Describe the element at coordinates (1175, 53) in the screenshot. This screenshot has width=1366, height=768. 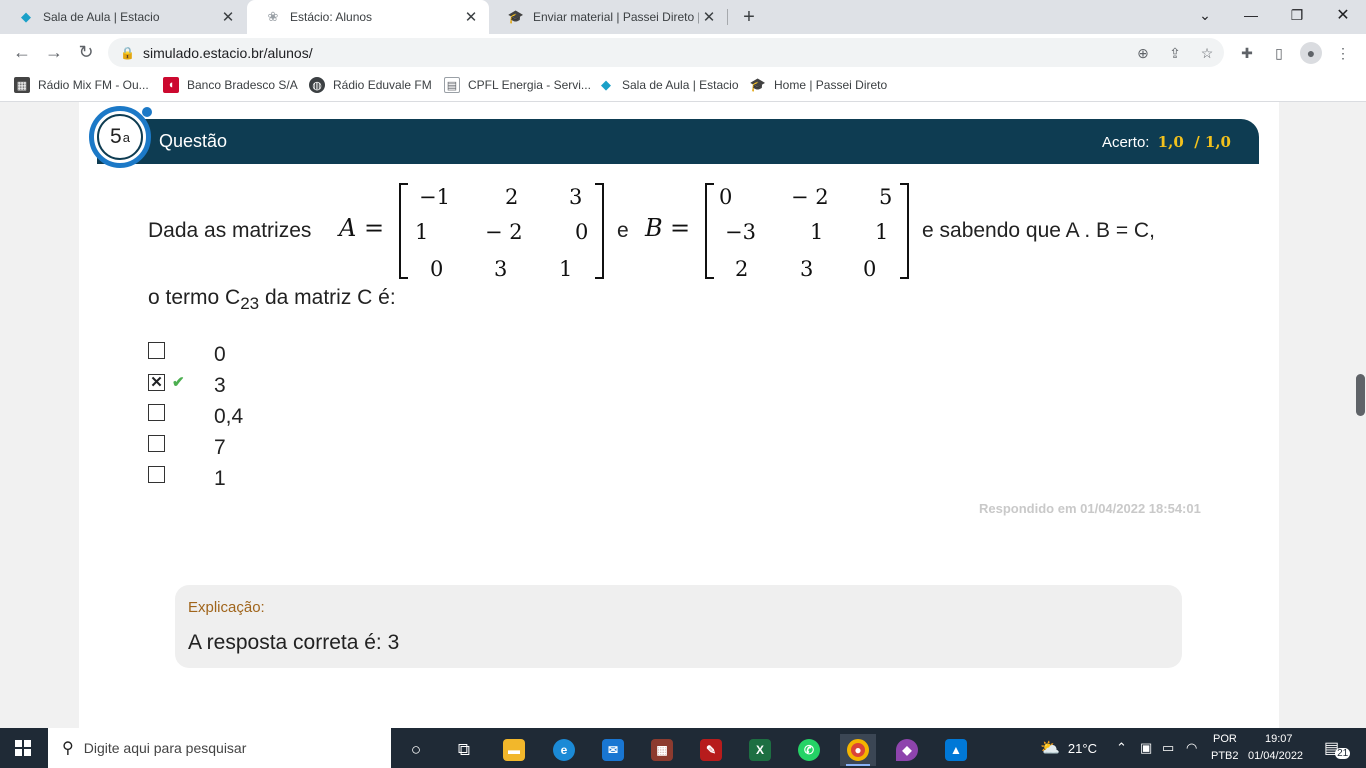
I see `share-icon: ⇪` at that location.